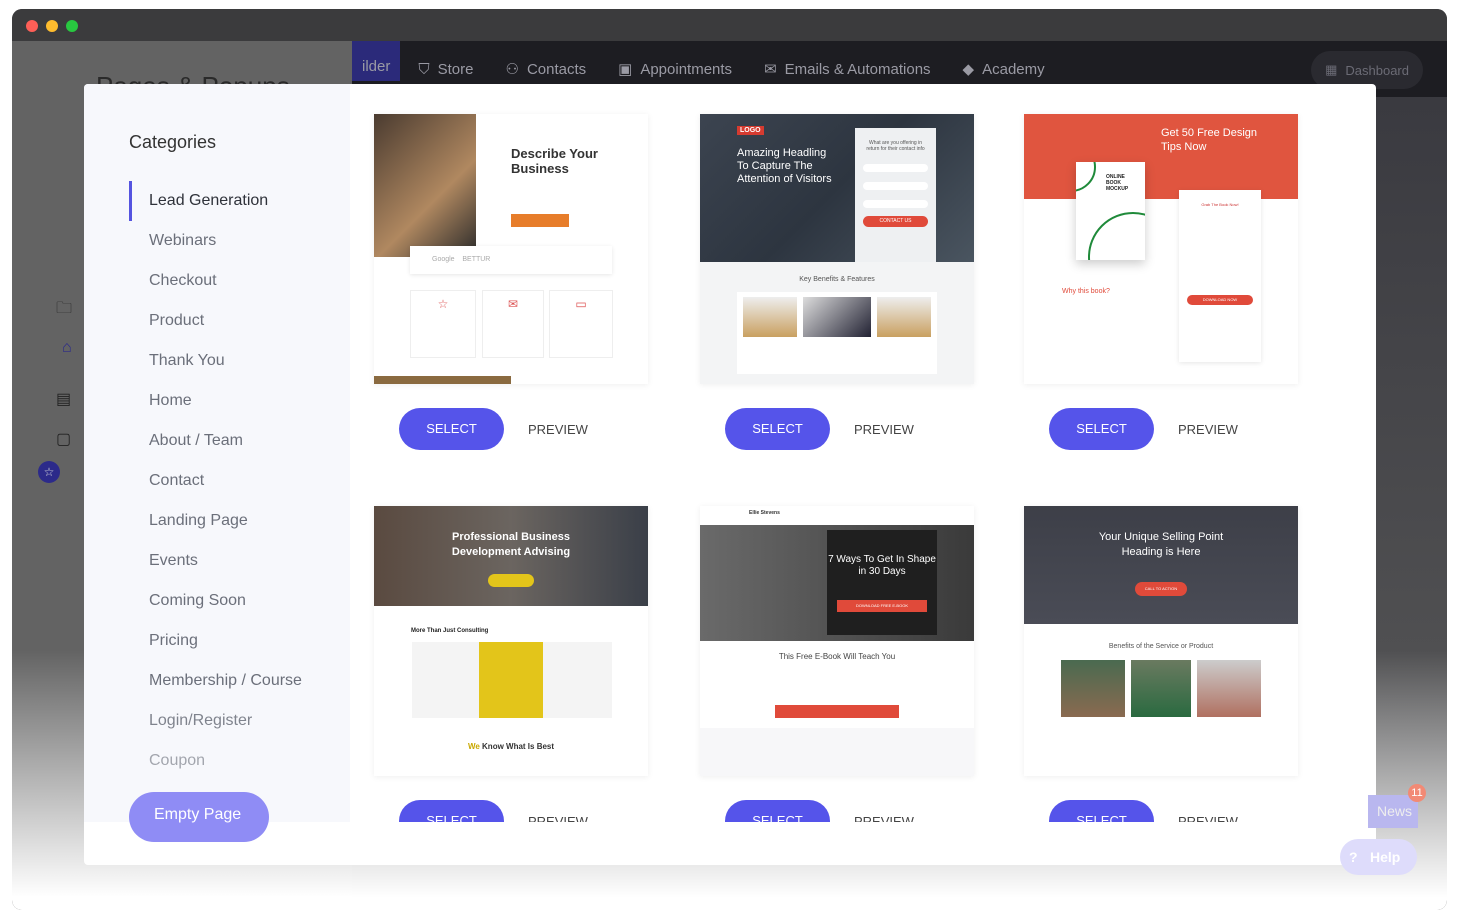  What do you see at coordinates (686, 69) in the screenshot?
I see `nav-label: Appointments` at bounding box center [686, 69].